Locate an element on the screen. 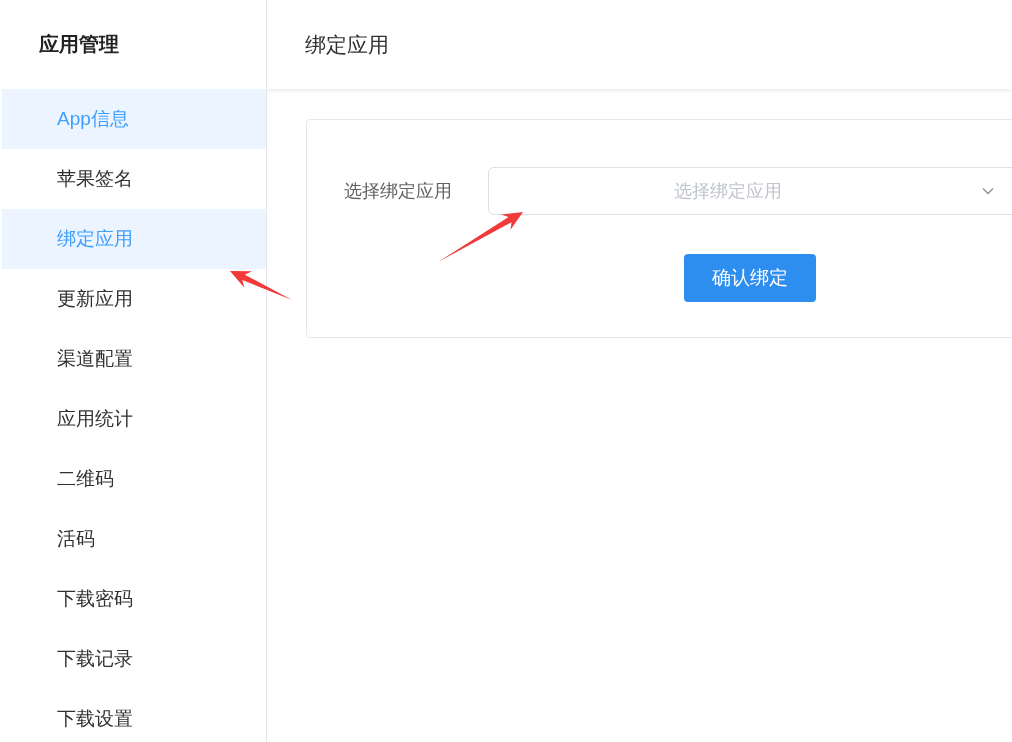 The width and height of the screenshot is (1012, 742). page-title: 绑定应用 is located at coordinates (347, 44).